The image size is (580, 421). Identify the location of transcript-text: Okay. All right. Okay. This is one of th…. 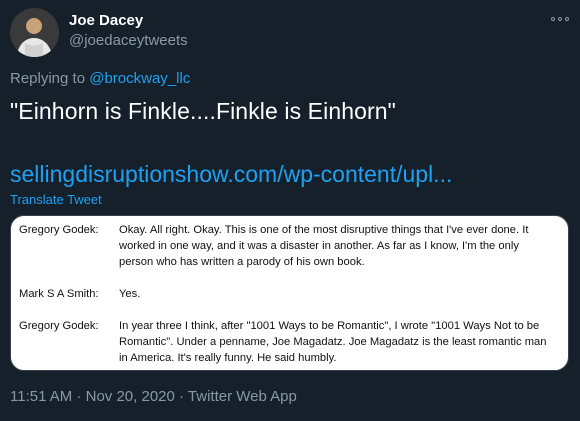
(324, 246).